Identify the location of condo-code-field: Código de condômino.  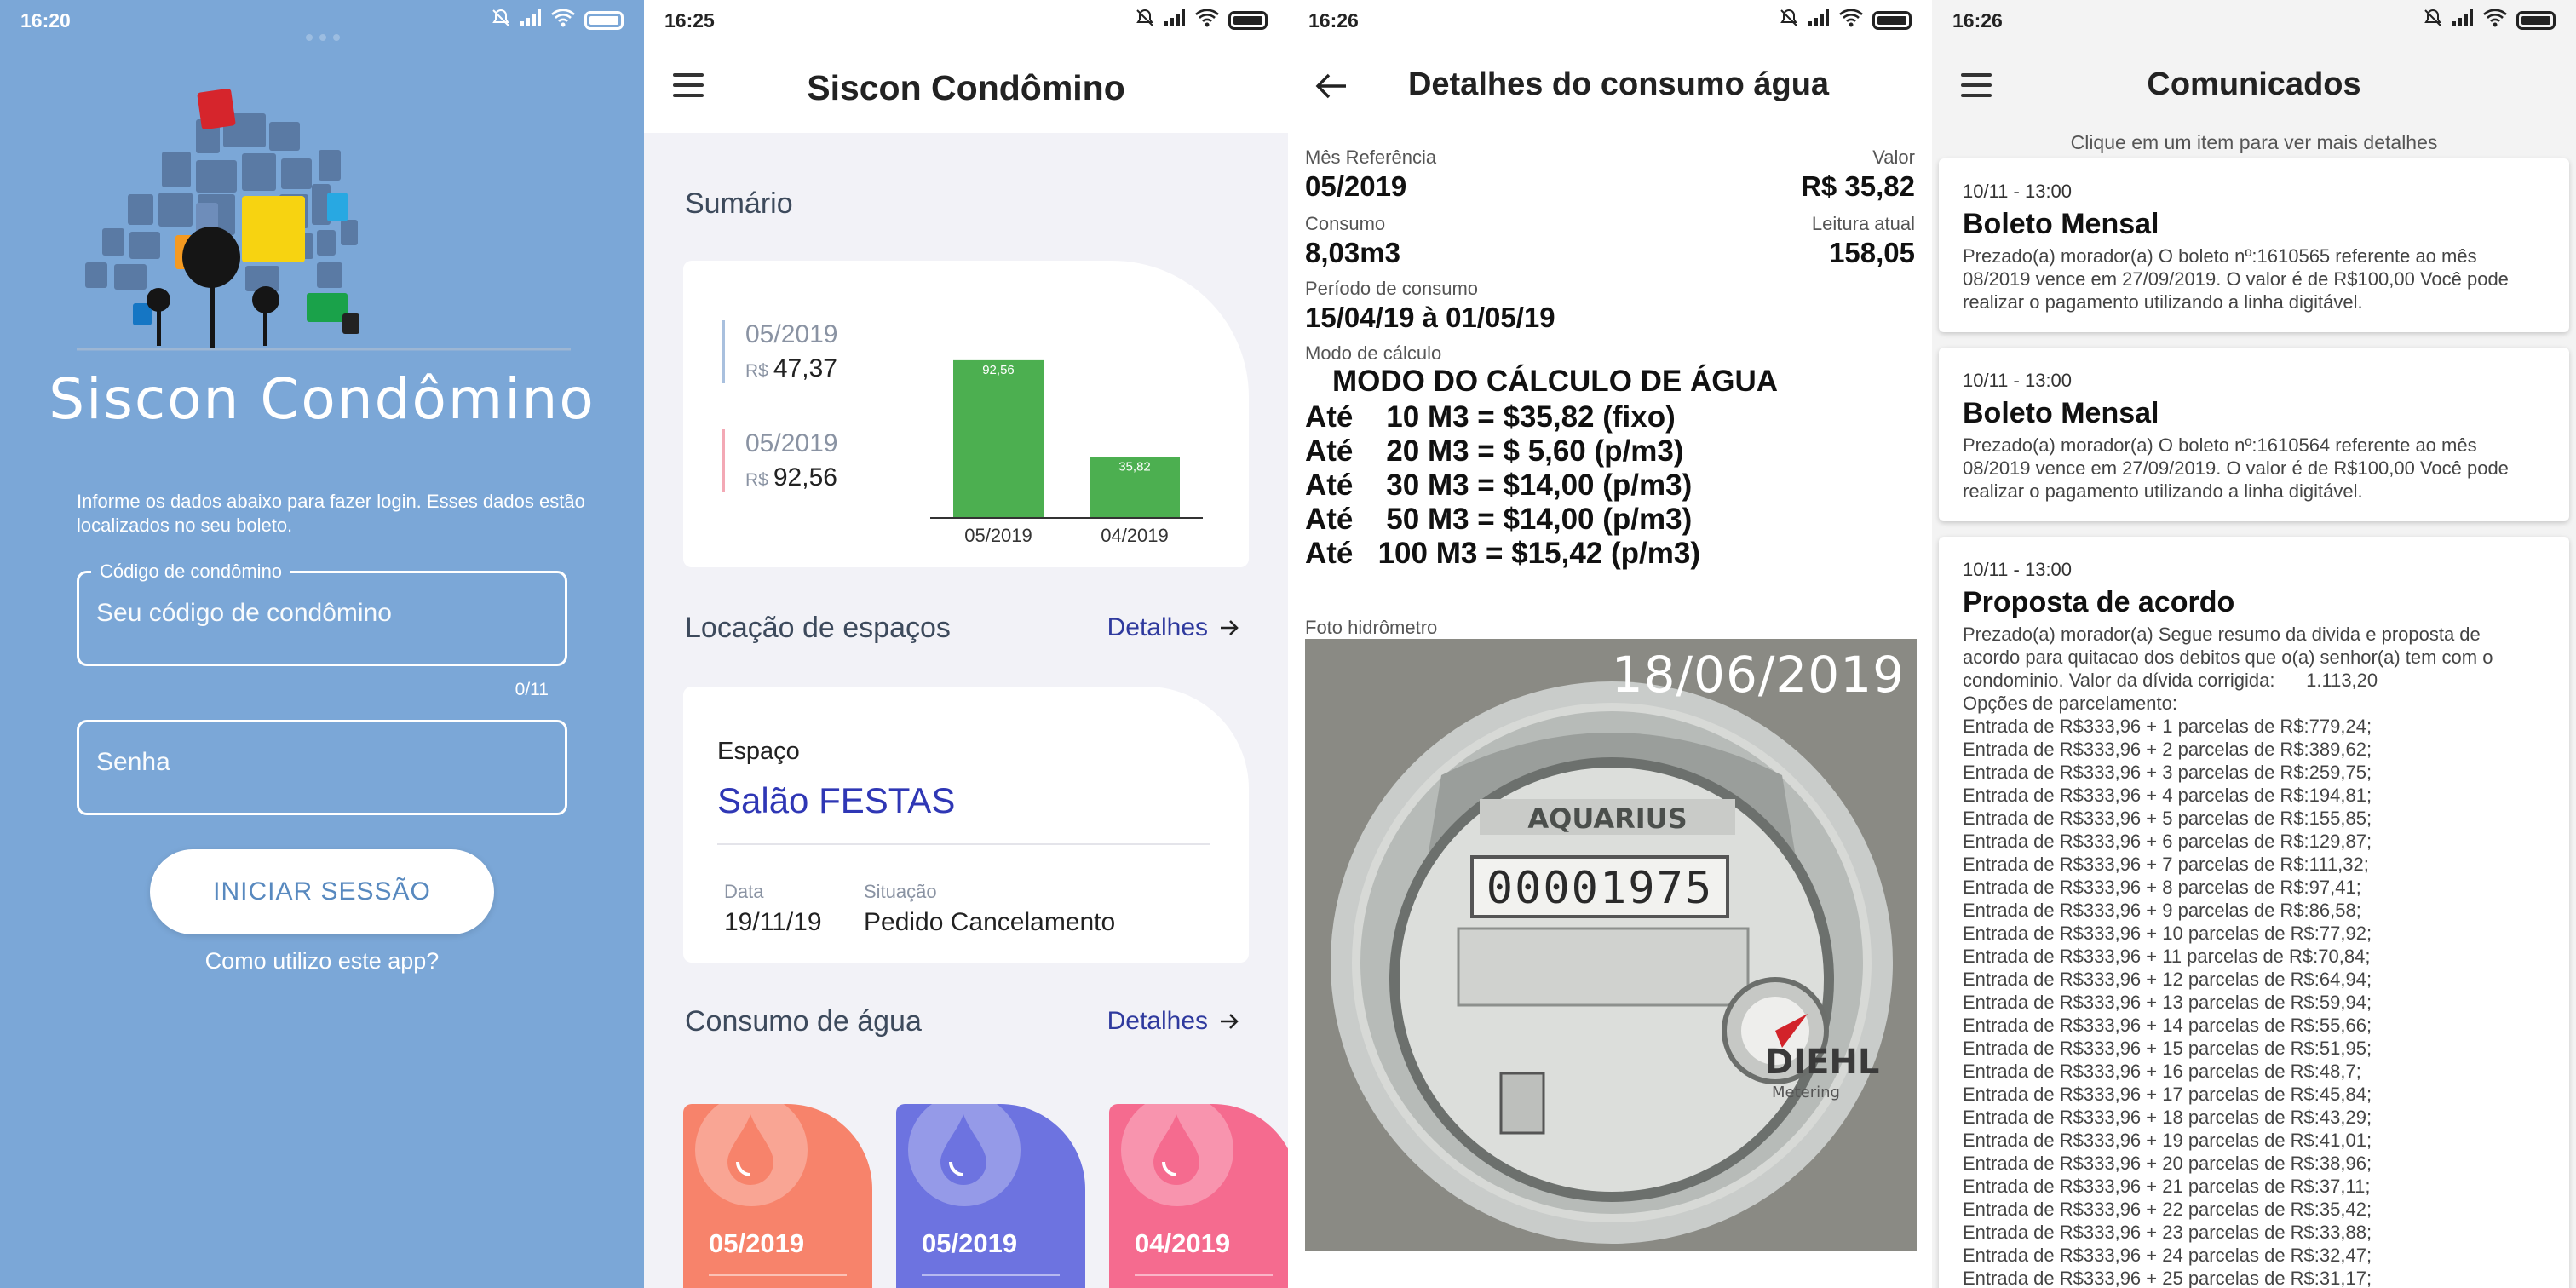
(322, 614).